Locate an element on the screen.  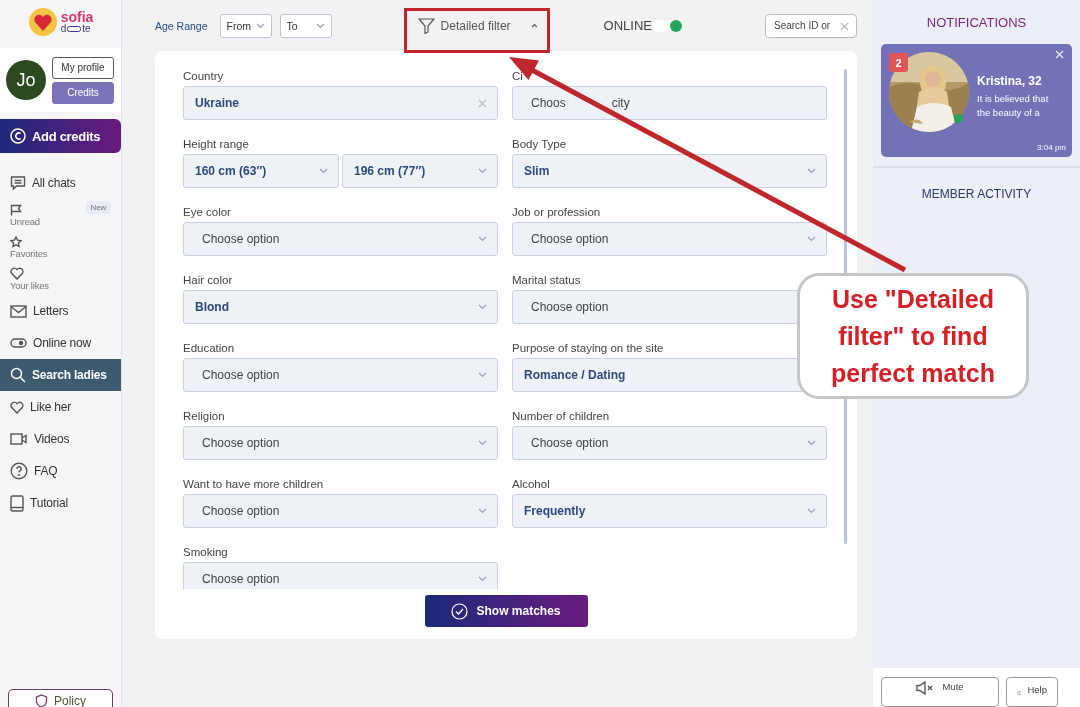
caret-icon is located at coordinates (534, 25).